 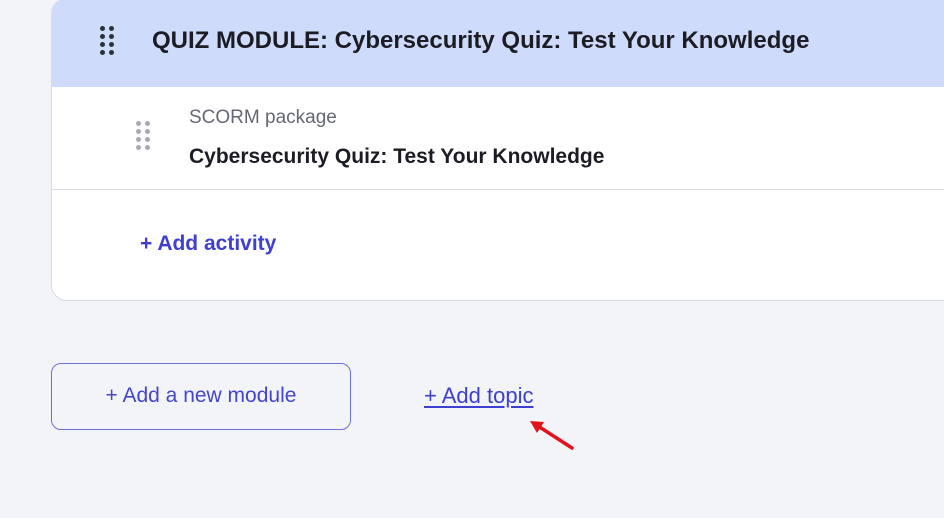 What do you see at coordinates (263, 117) in the screenshot?
I see `activity-type-label: SCORM package` at bounding box center [263, 117].